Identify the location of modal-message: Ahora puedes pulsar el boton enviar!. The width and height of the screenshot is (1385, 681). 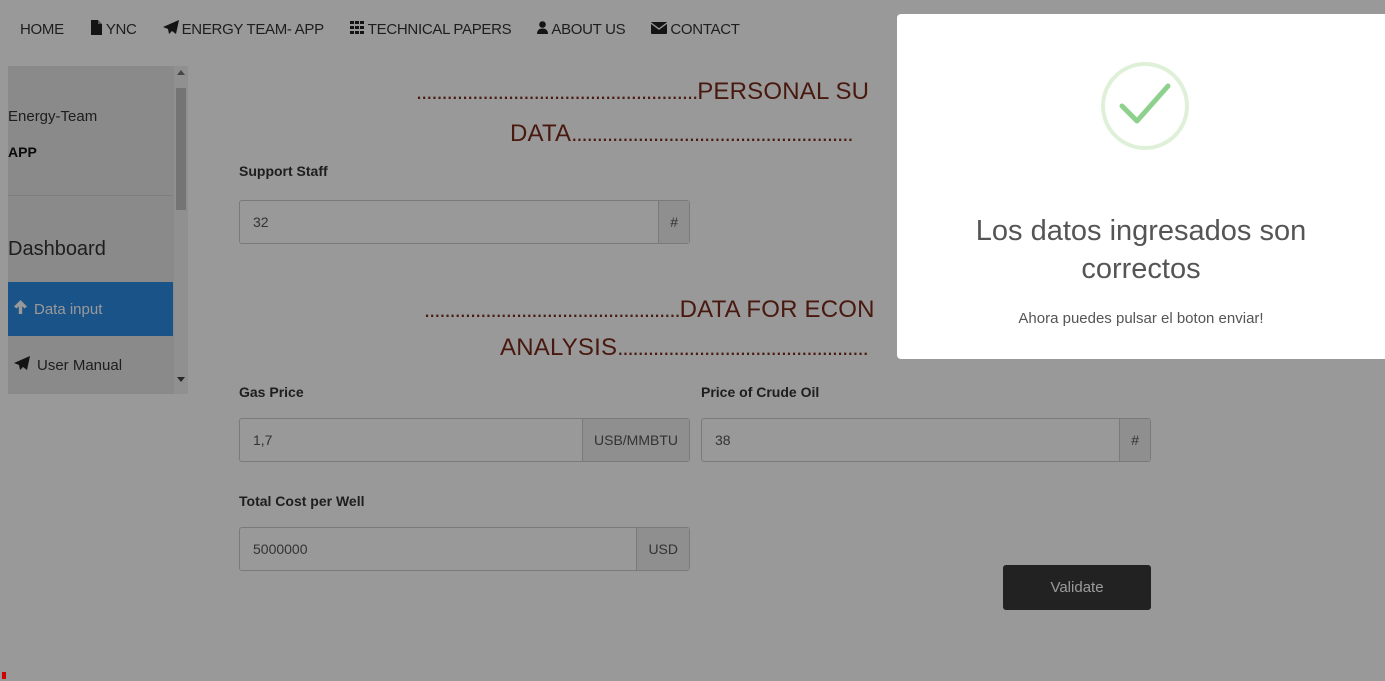
(1141, 318).